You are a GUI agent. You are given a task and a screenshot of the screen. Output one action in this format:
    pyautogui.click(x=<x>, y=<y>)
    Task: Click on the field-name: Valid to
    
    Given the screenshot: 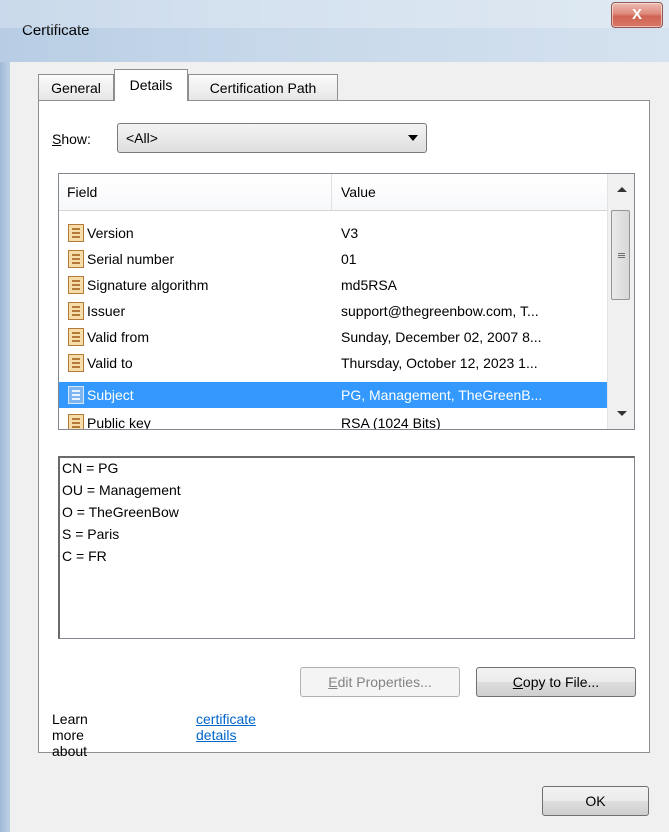 What is the action you would take?
    pyautogui.click(x=110, y=363)
    